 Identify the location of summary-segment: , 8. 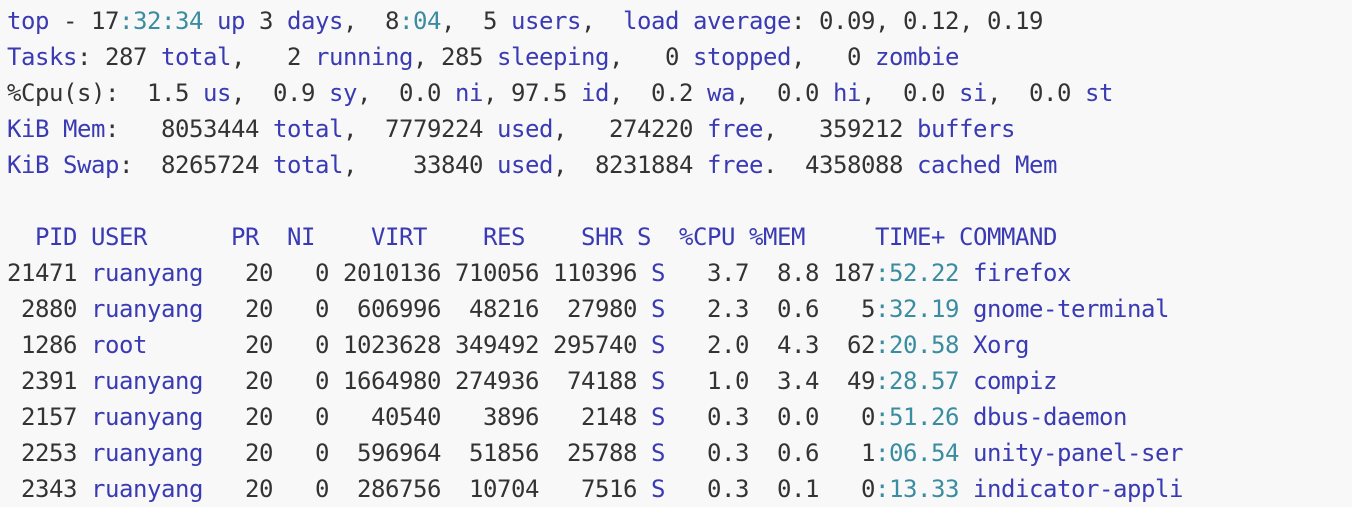
(371, 21).